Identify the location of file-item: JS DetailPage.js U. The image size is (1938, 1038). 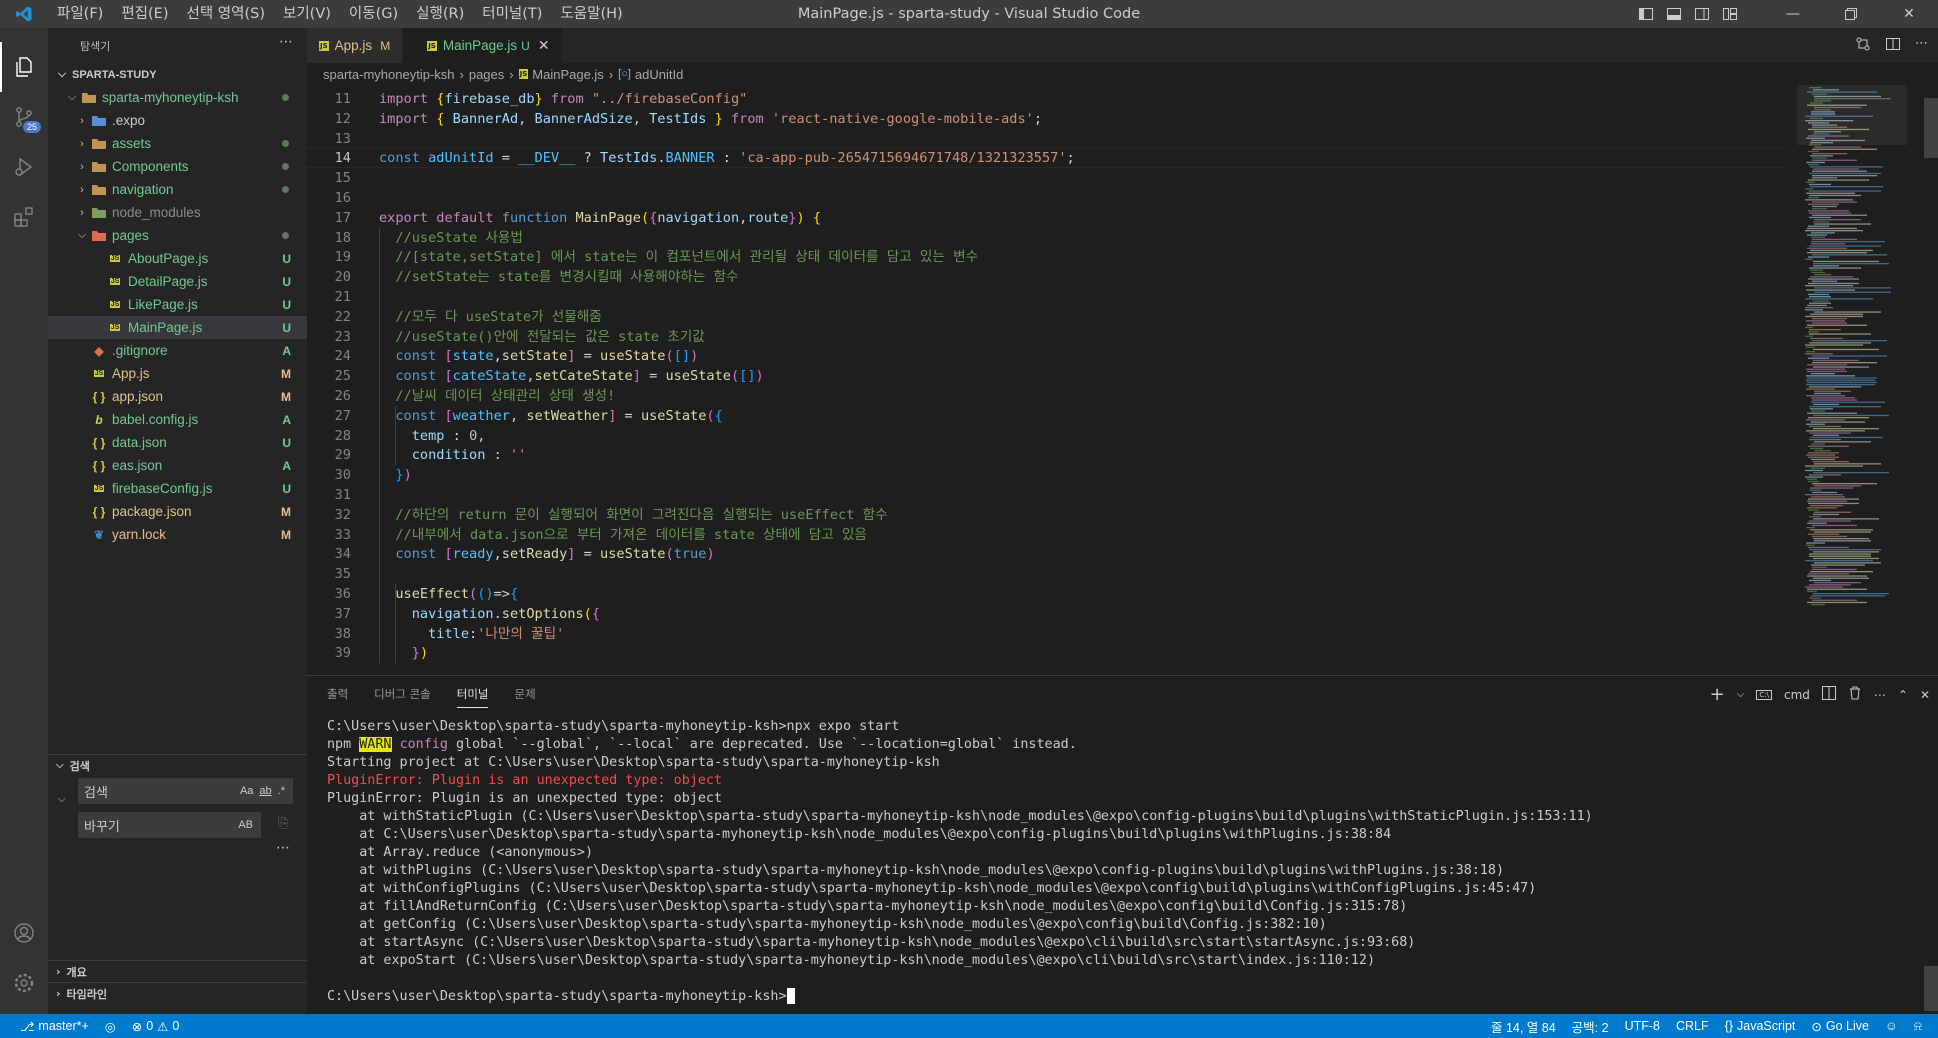
(177, 281).